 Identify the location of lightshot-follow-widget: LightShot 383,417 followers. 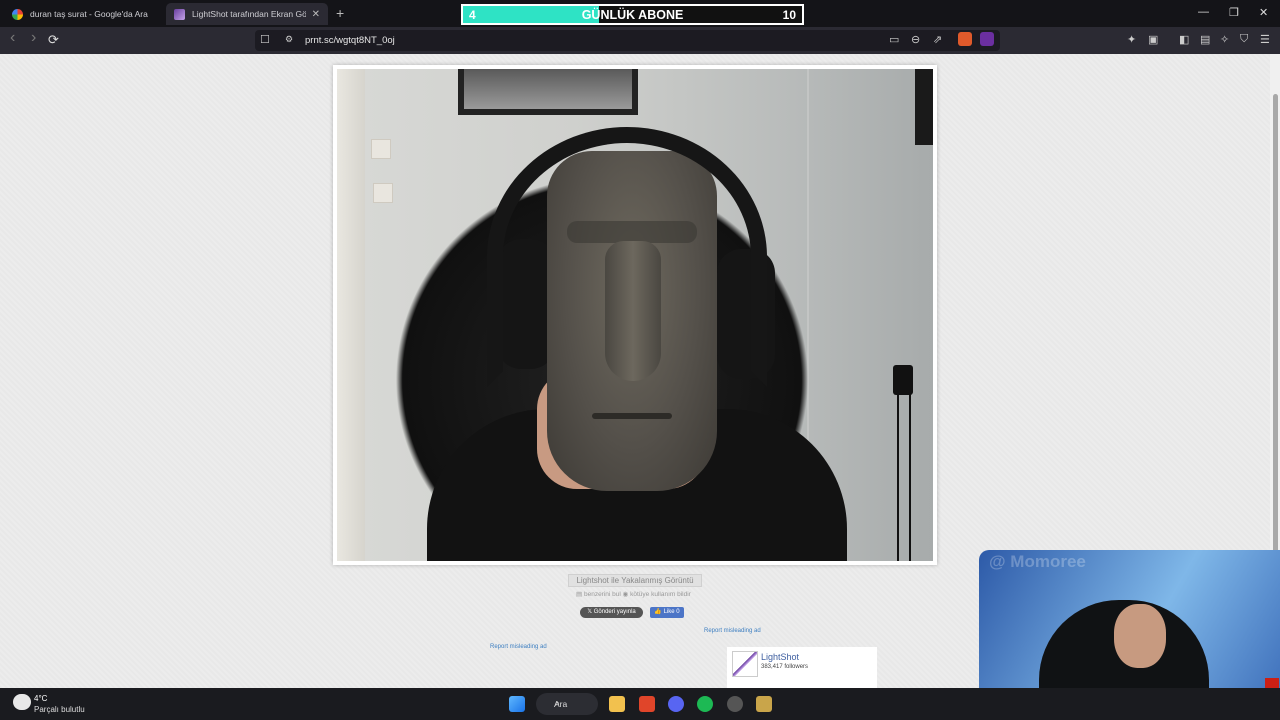
(802, 667).